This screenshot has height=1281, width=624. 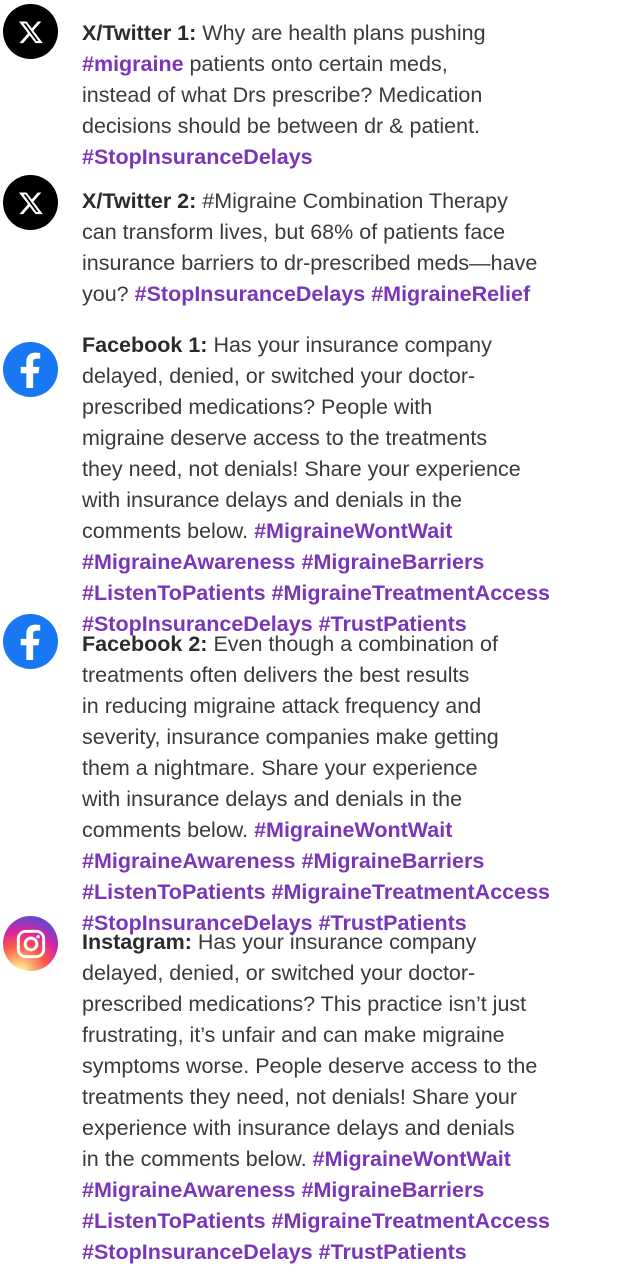 What do you see at coordinates (145, 644) in the screenshot?
I see `platform-label: Facebook 2:` at bounding box center [145, 644].